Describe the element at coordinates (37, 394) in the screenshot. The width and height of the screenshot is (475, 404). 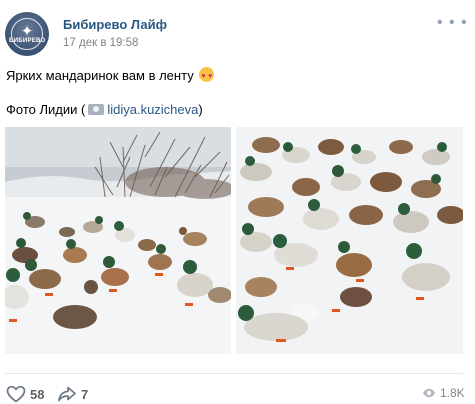
I see `like-count: 58` at that location.